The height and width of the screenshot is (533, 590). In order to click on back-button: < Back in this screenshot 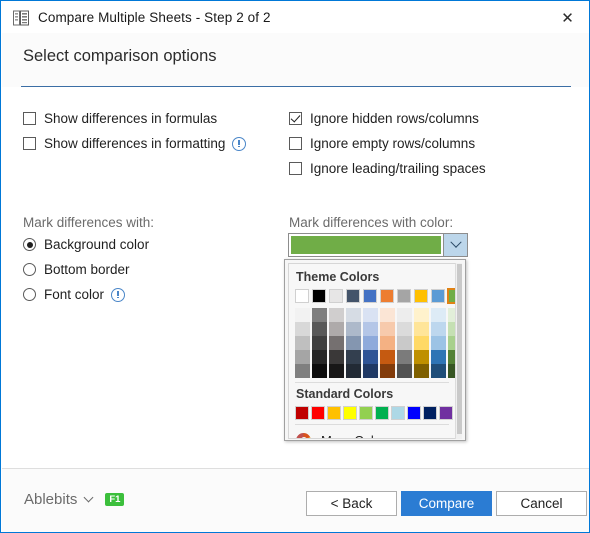, I will do `click(351, 503)`.